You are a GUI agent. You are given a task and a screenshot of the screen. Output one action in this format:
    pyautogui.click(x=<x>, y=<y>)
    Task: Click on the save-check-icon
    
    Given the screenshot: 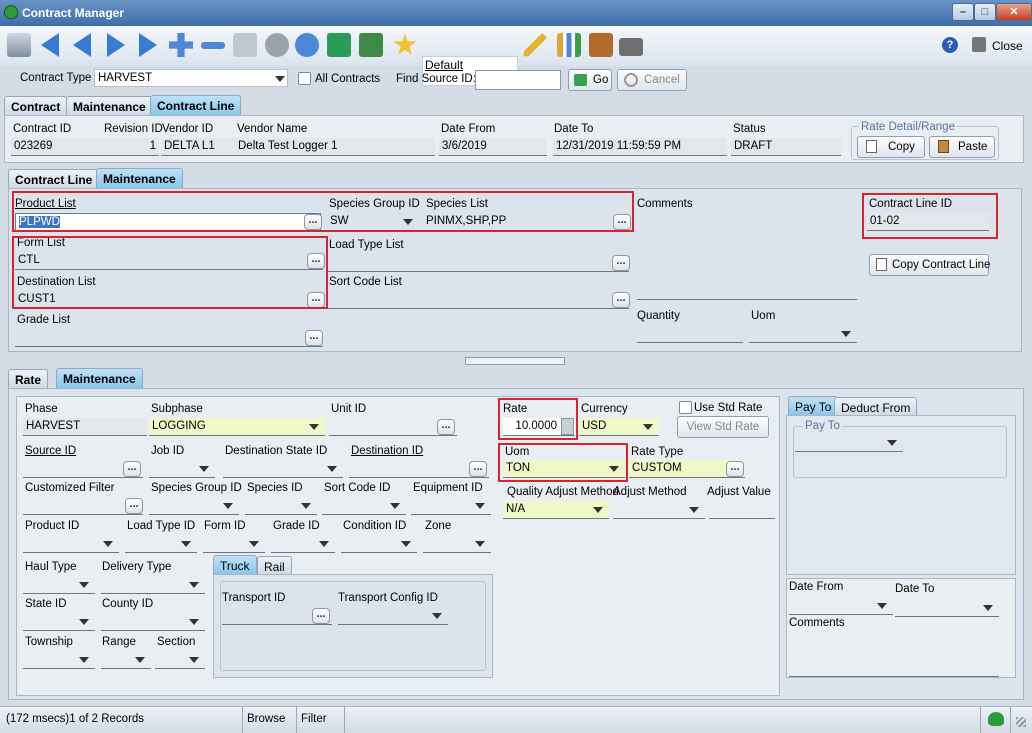 What is the action you would take?
    pyautogui.click(x=245, y=45)
    